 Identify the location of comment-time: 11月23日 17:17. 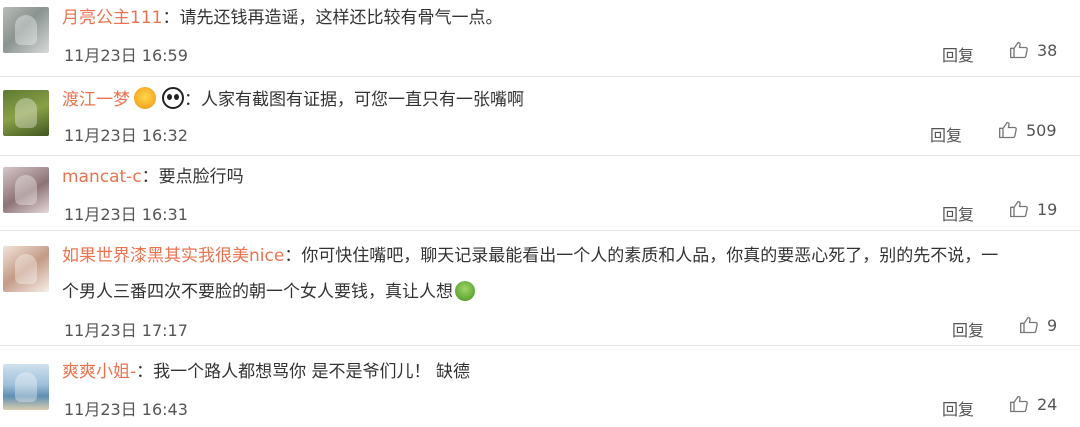
(126, 330).